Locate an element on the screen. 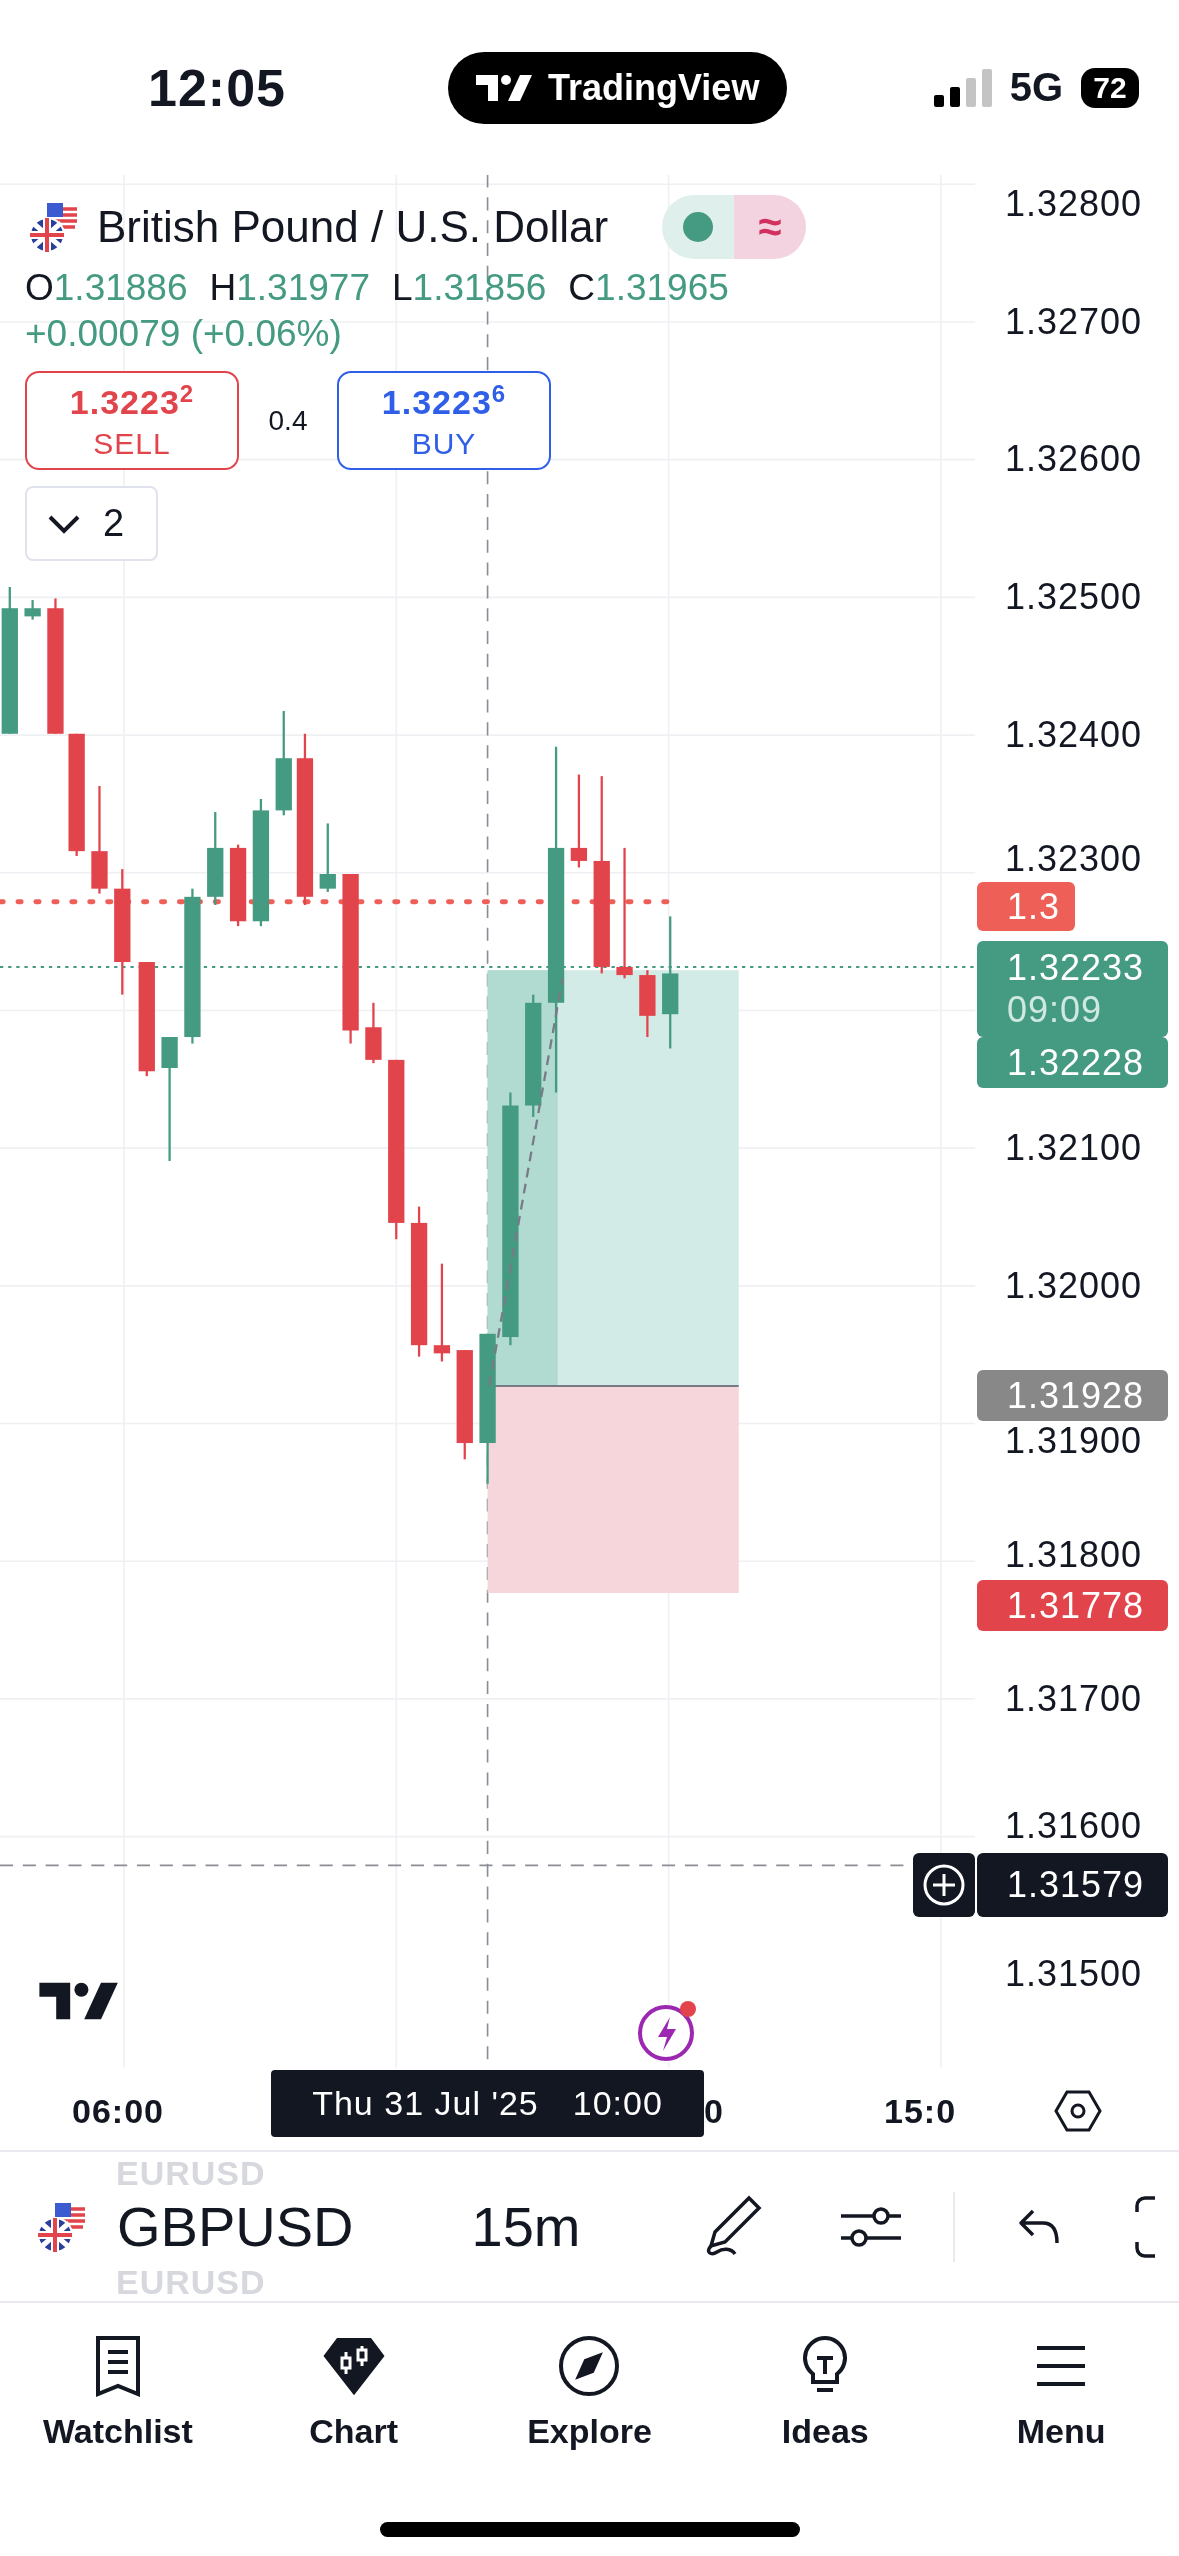 The image size is (1179, 2556). battery-level: 72 is located at coordinates (1110, 87).